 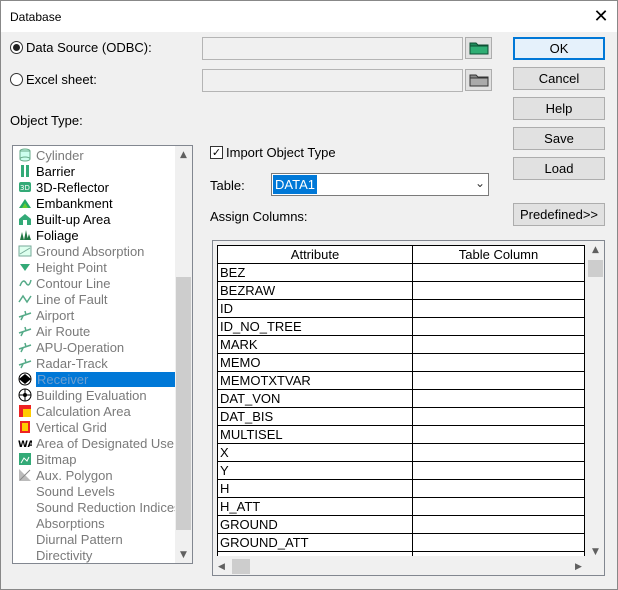 What do you see at coordinates (401, 470) in the screenshot?
I see `table-row: Y` at bounding box center [401, 470].